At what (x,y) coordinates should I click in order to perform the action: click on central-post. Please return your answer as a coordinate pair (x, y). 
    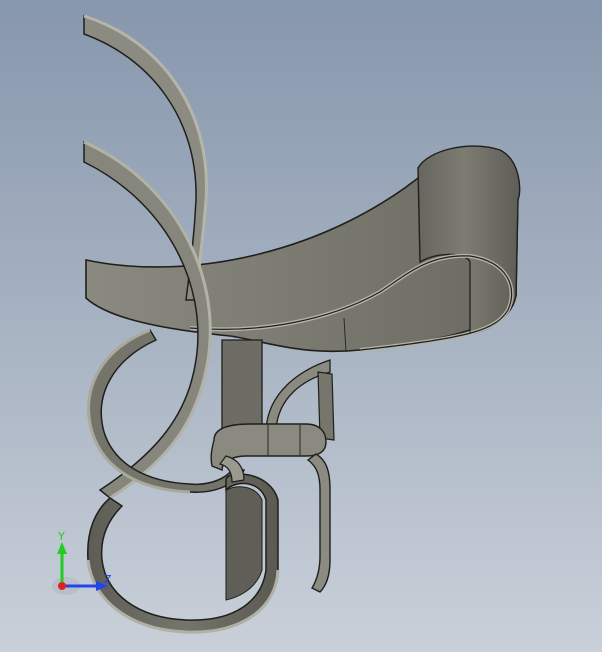
    Looking at the image, I should click on (242, 385).